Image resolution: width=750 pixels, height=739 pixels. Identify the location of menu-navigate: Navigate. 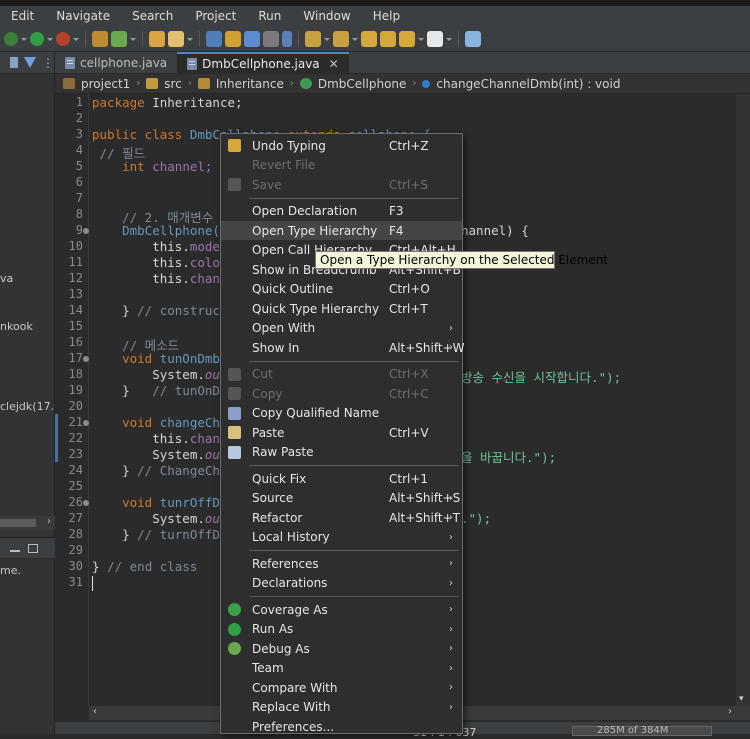
(83, 16).